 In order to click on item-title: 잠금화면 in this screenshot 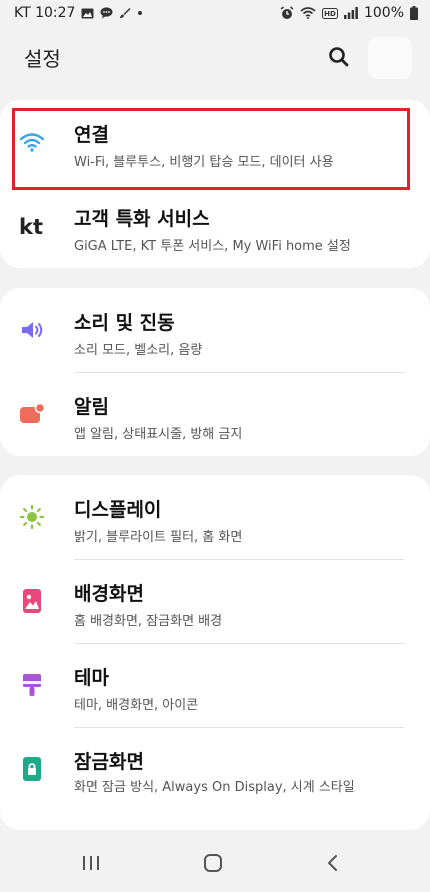, I will do `click(109, 762)`.